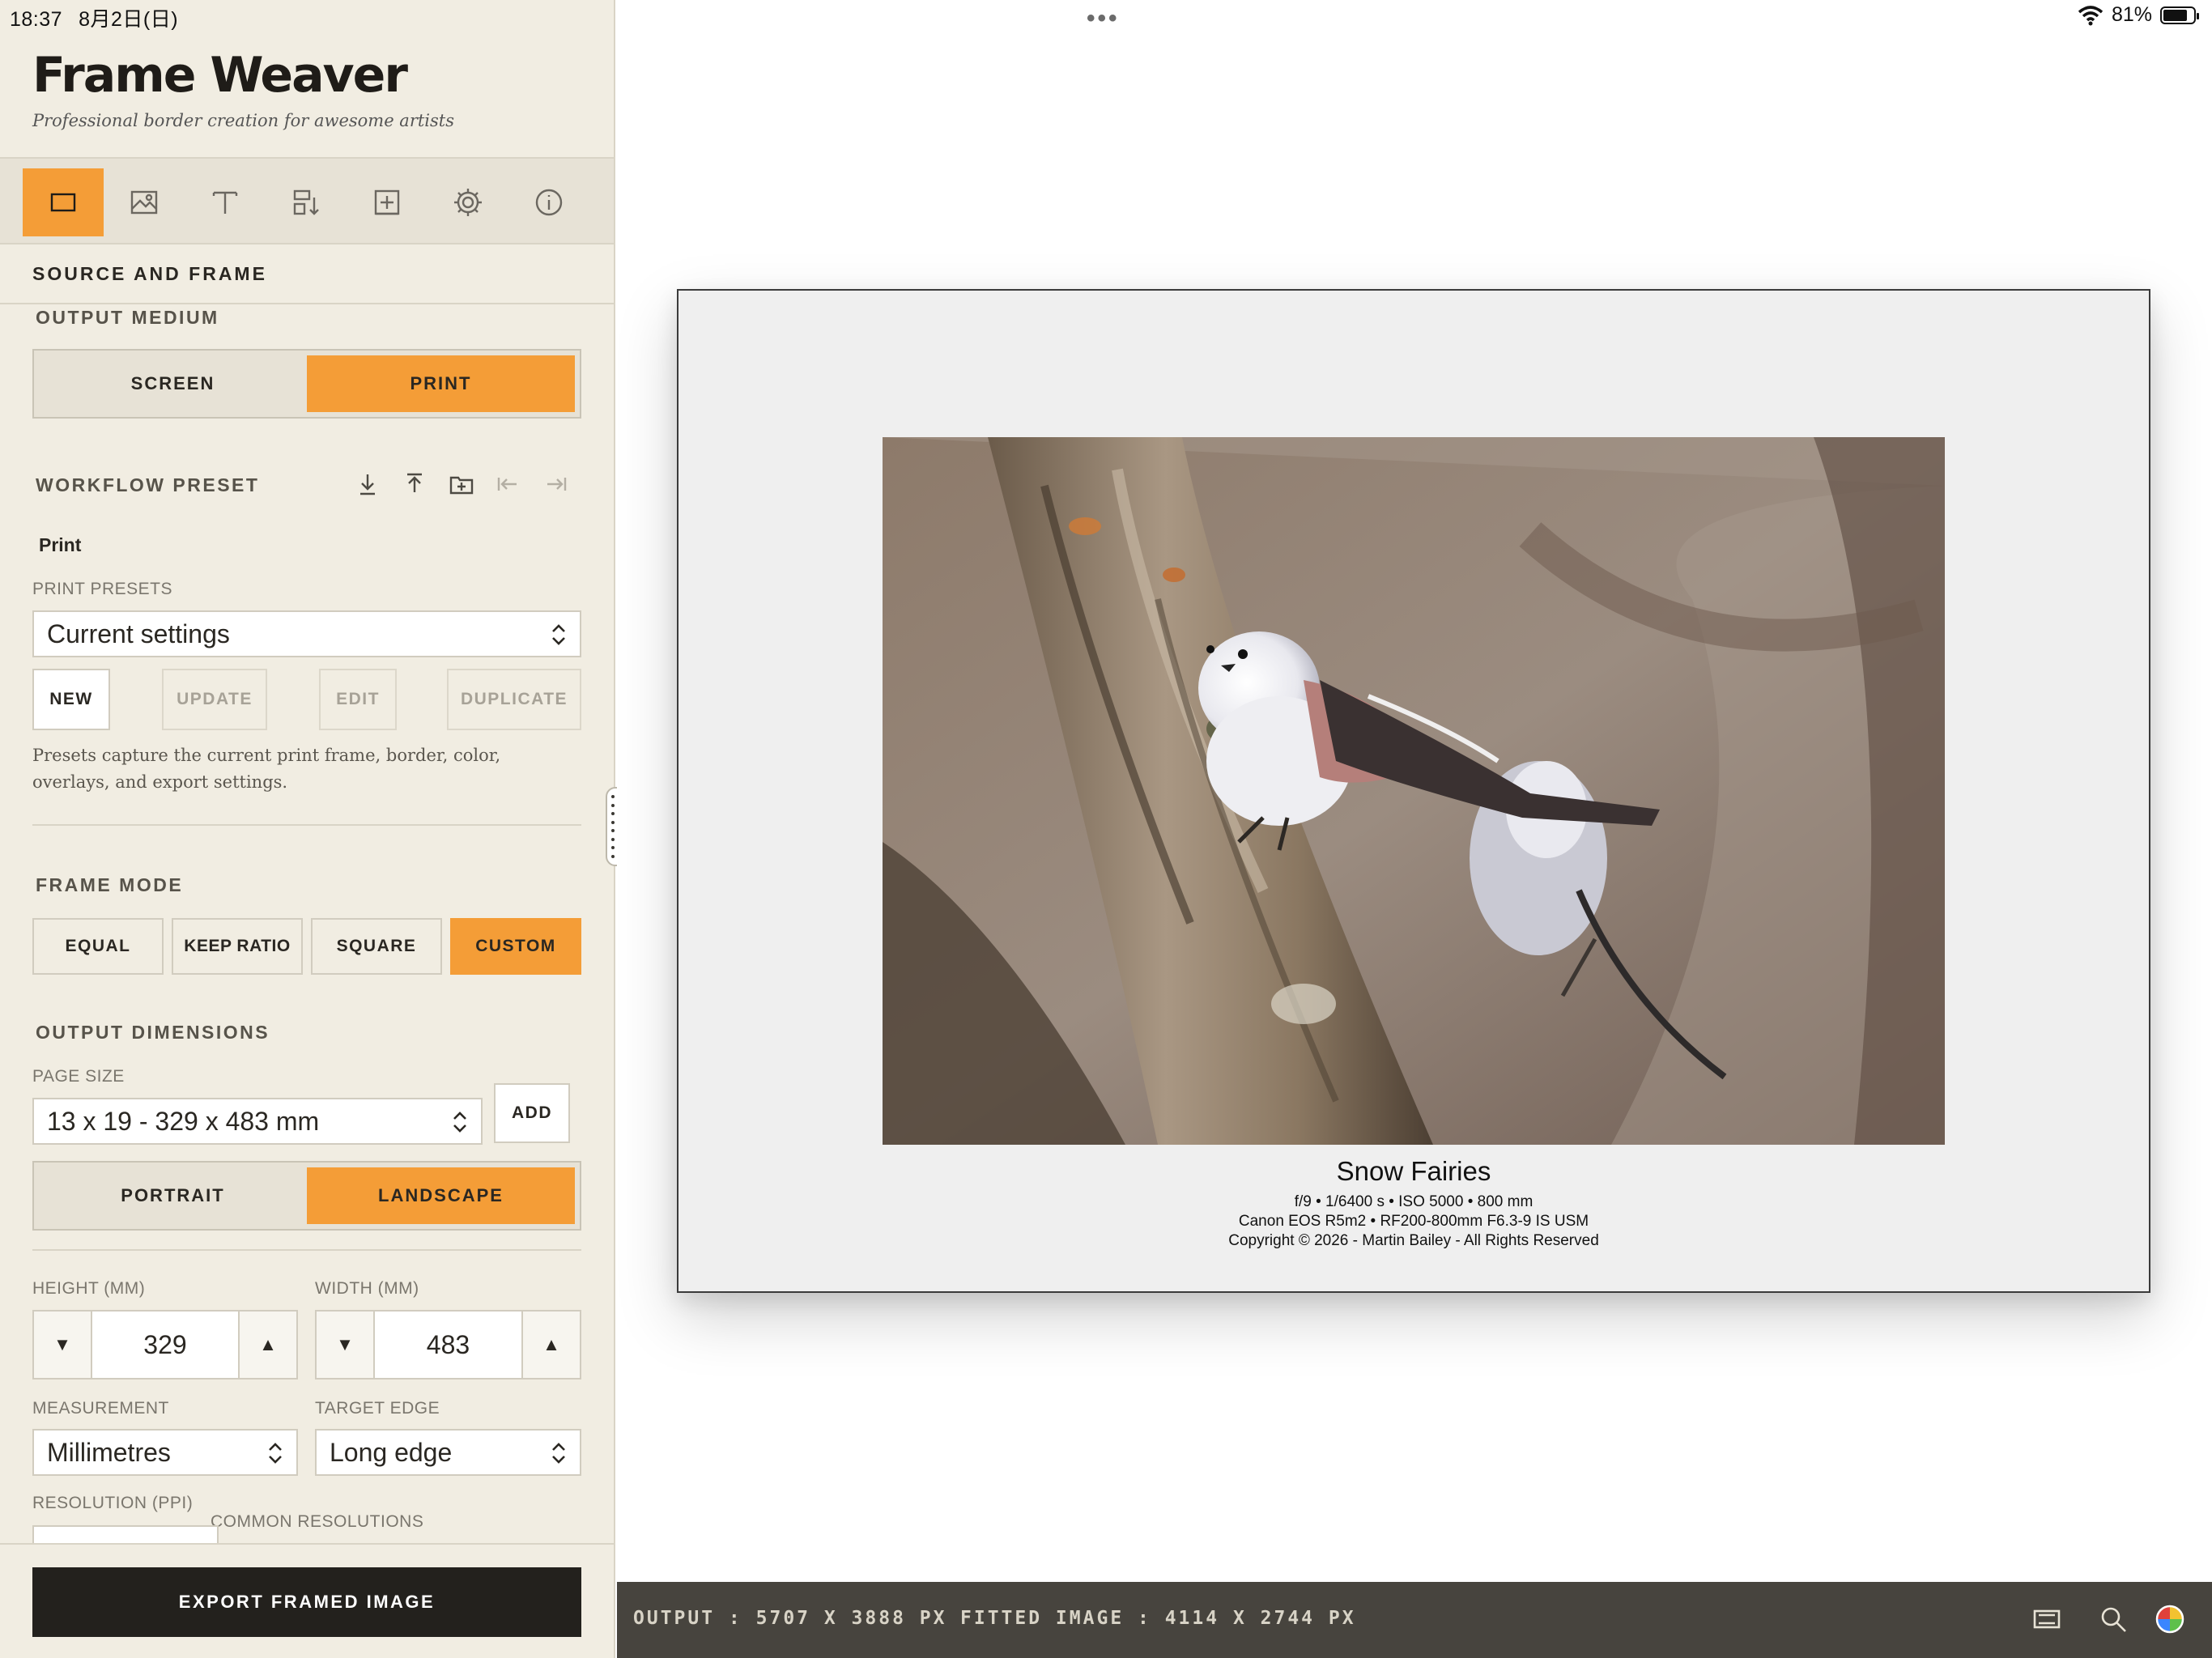  I want to click on target-edge-label: TARGET EDGE, so click(378, 1408).